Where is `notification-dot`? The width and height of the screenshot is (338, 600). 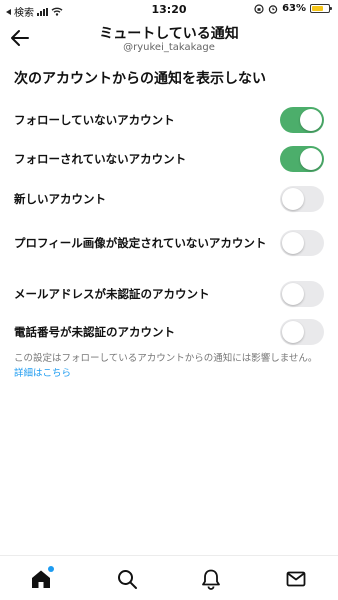
notification-dot is located at coordinates (51, 569).